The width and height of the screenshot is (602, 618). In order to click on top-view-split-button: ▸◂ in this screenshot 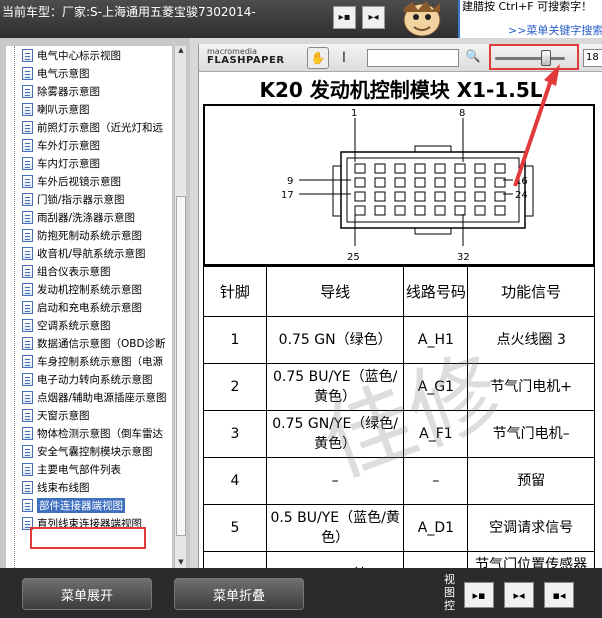, I will do `click(373, 17)`.